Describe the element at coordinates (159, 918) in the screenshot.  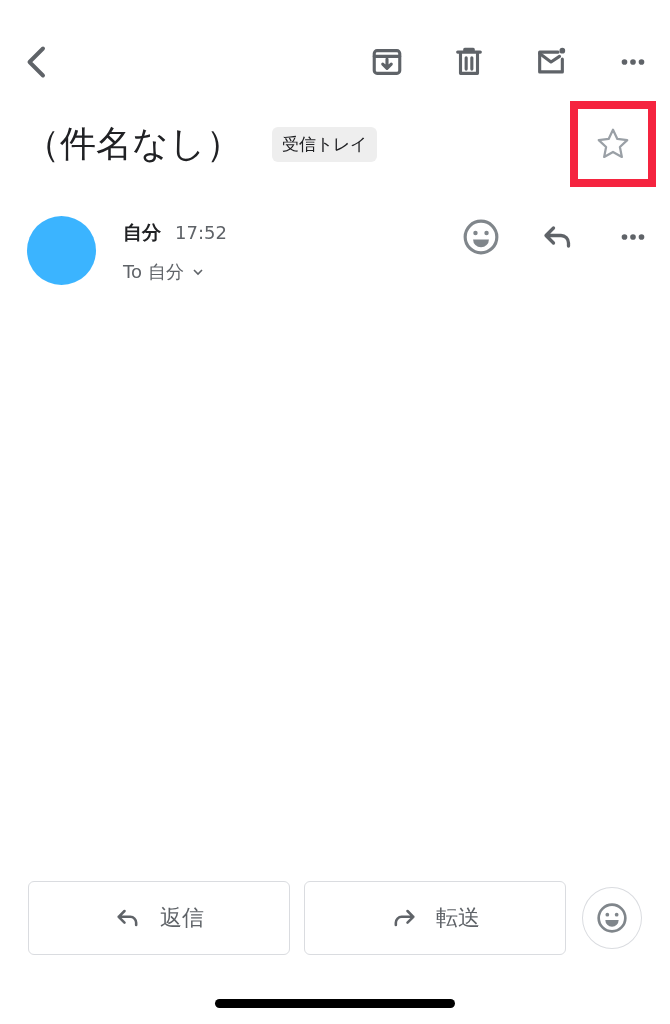
I see `reply-button: 返信` at that location.